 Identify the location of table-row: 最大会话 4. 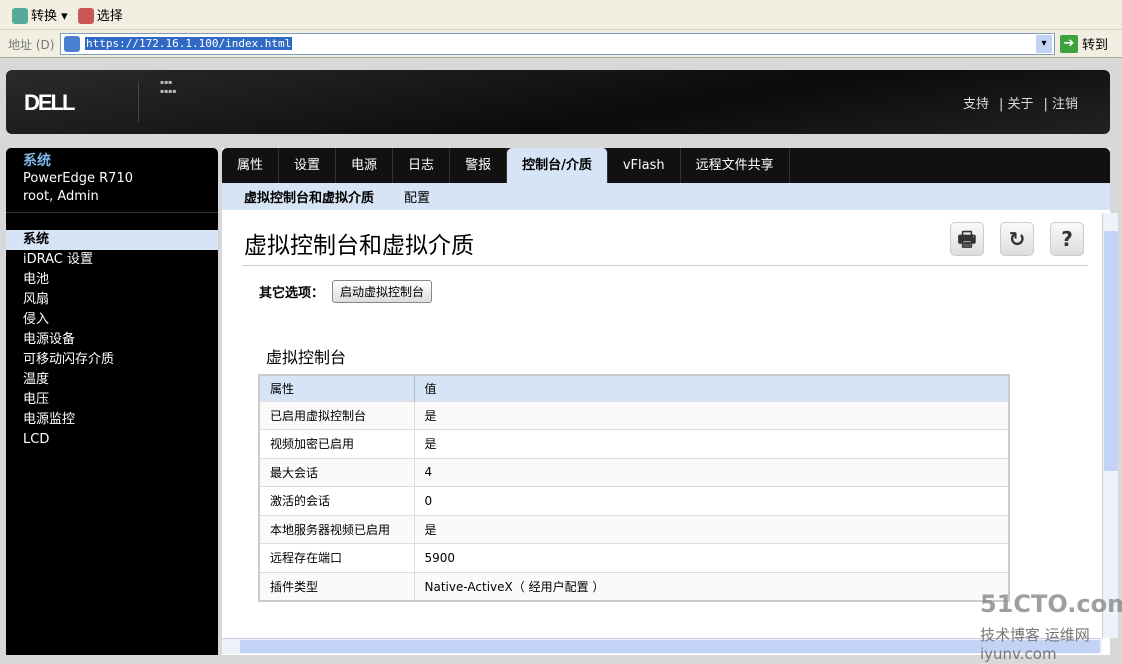
(634, 472).